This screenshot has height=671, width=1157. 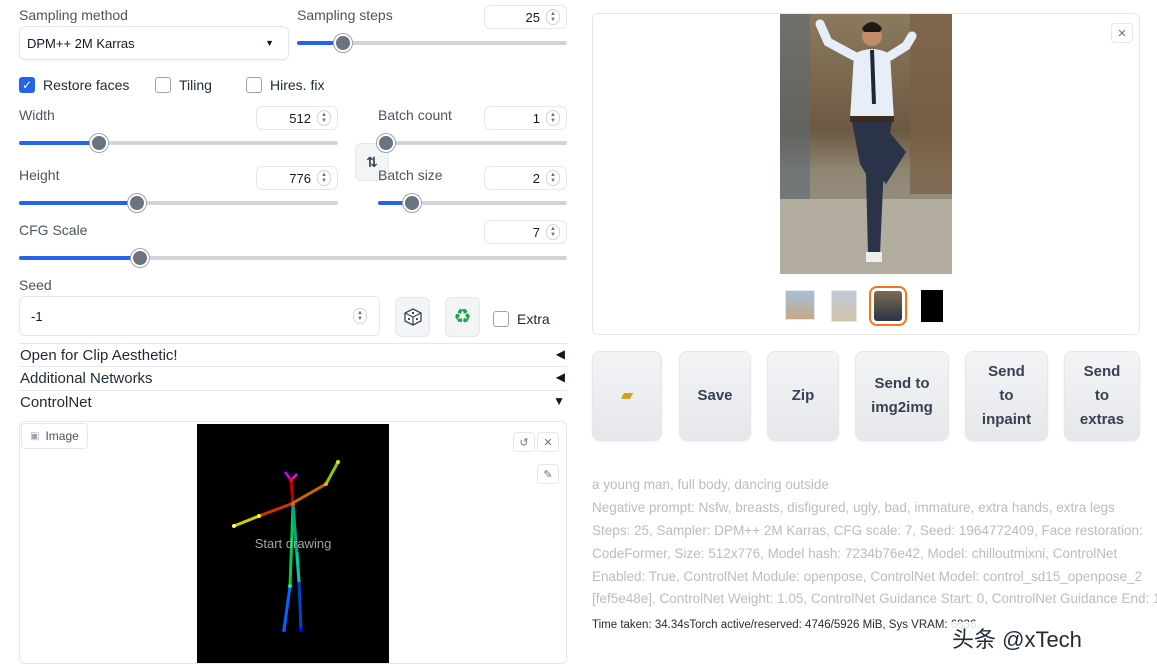 I want to click on batch-size-slider, so click(x=472, y=203).